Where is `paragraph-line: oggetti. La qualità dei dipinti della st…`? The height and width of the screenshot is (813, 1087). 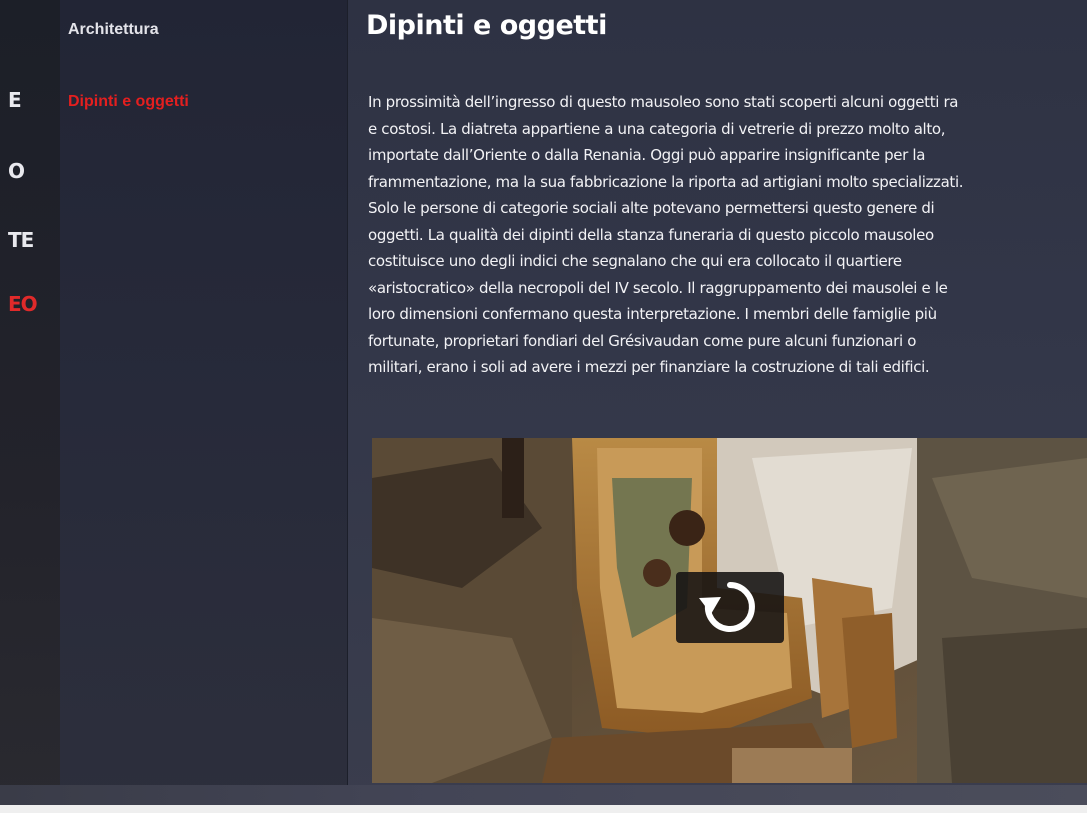
paragraph-line: oggetti. La qualità dei dipinti della st… is located at coordinates (651, 234).